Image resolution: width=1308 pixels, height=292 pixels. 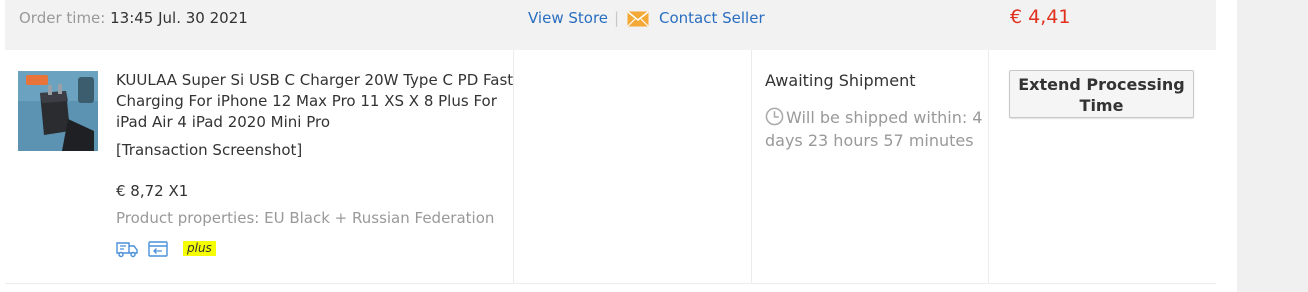 What do you see at coordinates (1040, 17) in the screenshot?
I see `order-total: € 4,41` at bounding box center [1040, 17].